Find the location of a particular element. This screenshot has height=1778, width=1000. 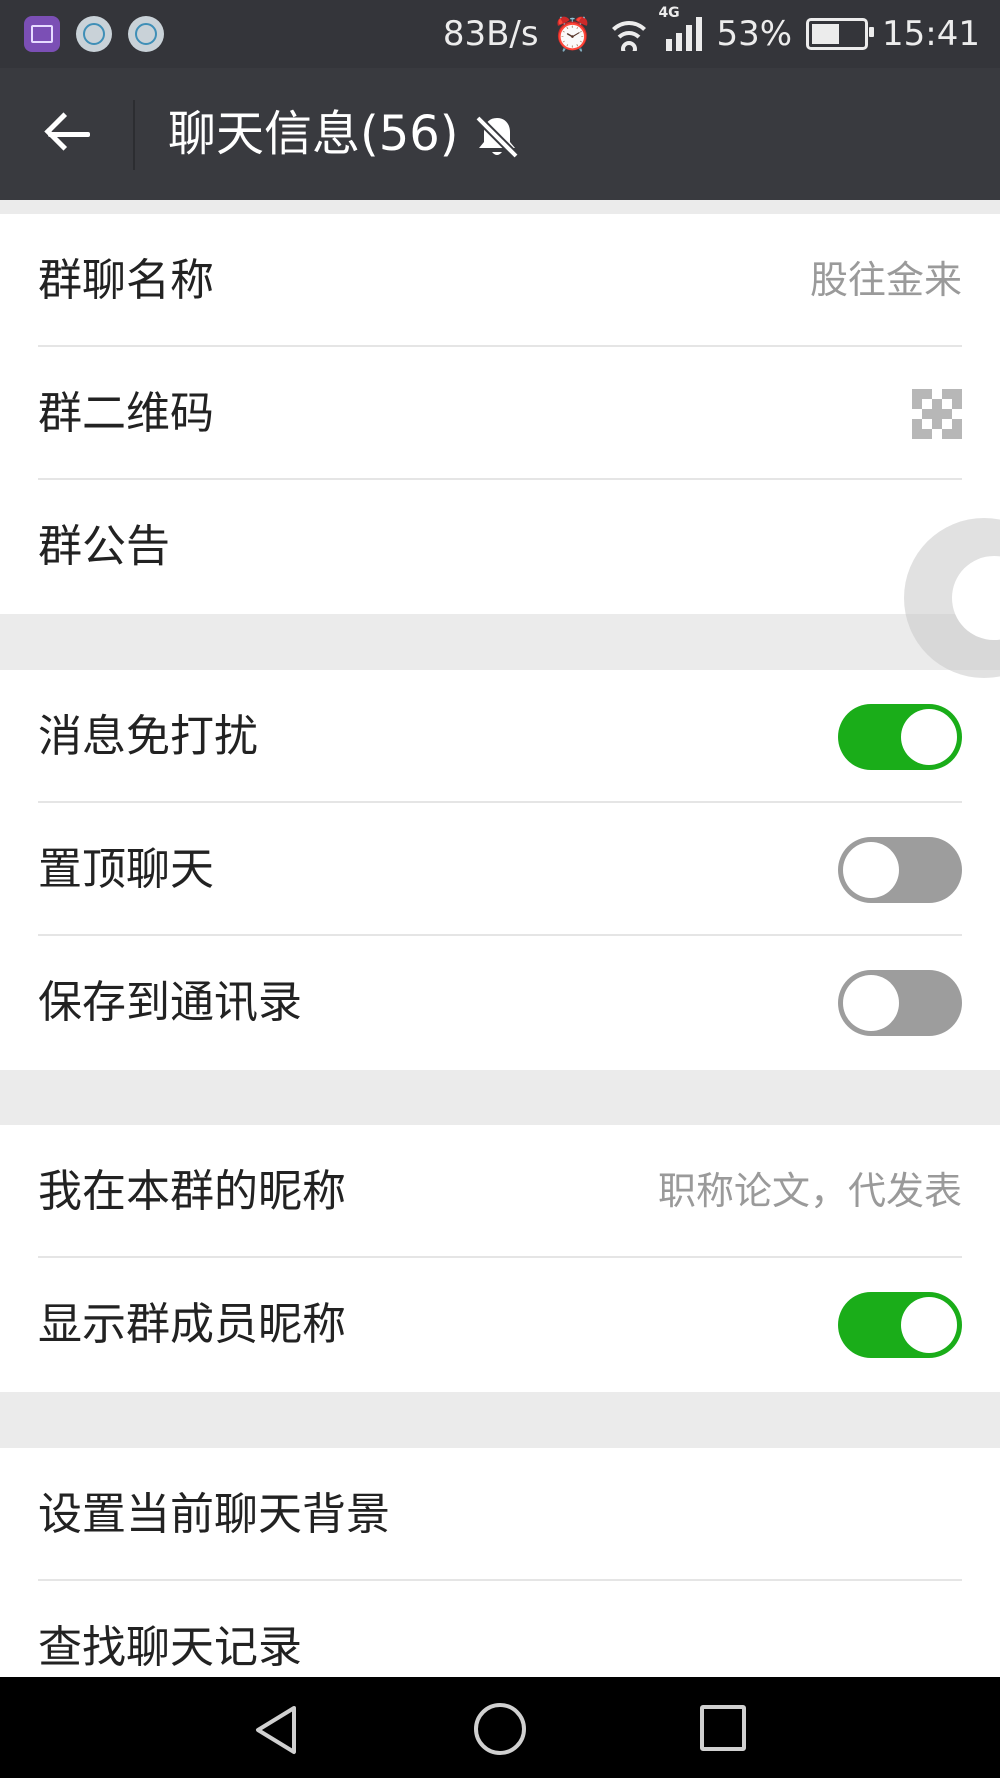

alarm-icon: ⏰ is located at coordinates (572, 34).